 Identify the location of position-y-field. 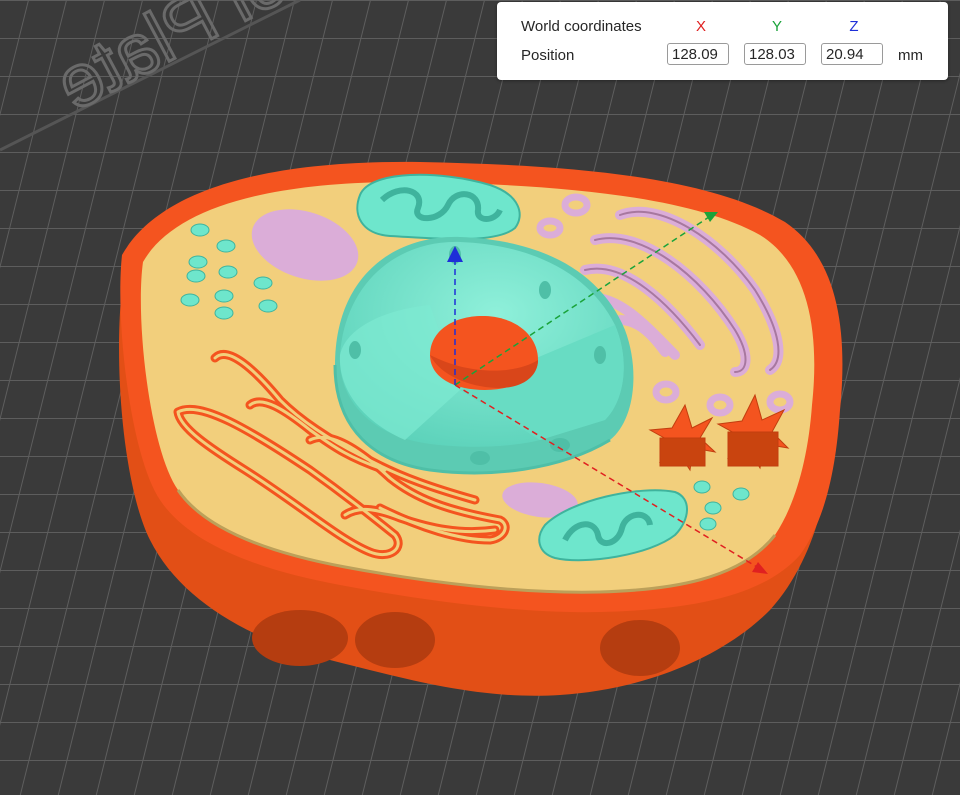
(775, 54).